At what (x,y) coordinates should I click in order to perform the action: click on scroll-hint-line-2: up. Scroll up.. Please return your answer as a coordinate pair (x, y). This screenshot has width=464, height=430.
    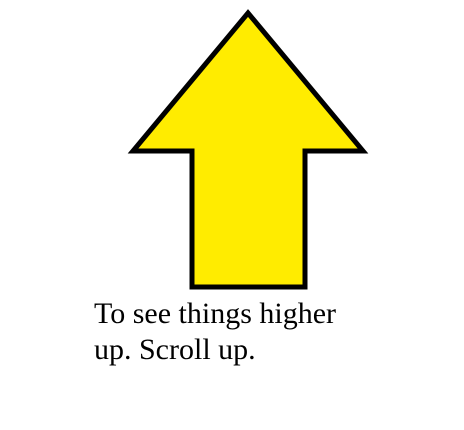
    Looking at the image, I should click on (175, 349).